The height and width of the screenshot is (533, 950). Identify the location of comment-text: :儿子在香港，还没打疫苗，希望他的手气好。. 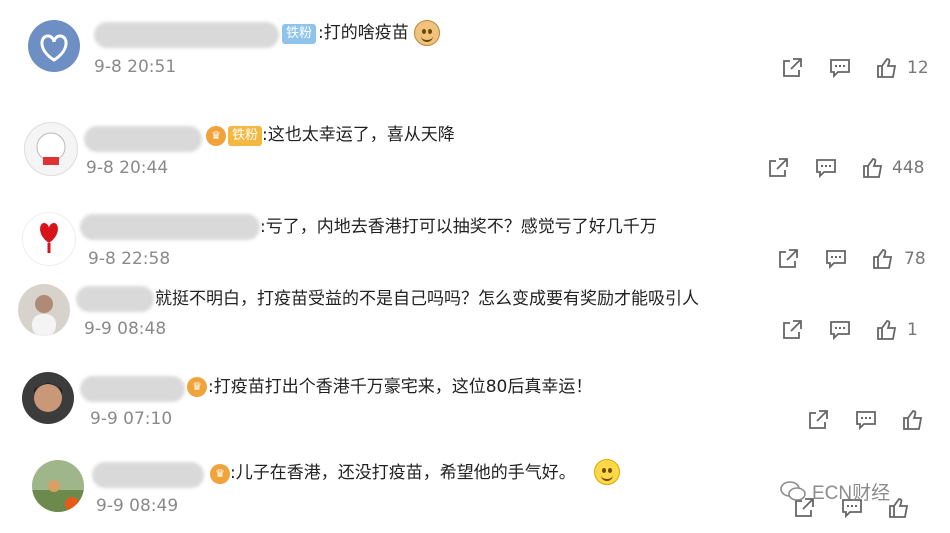
(403, 473).